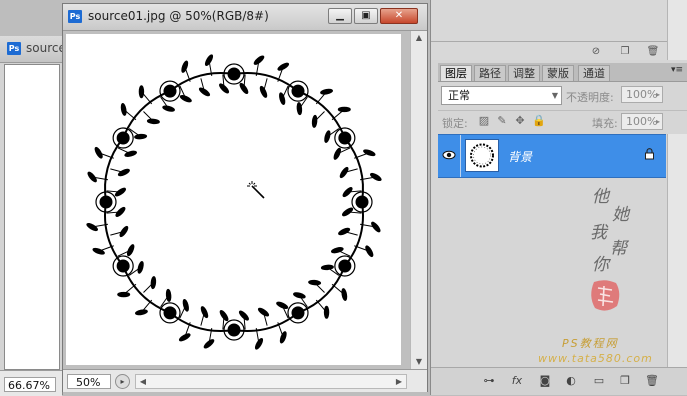 The height and width of the screenshot is (396, 687). Describe the element at coordinates (517, 381) in the screenshot. I see `fx-icon: fx` at that location.